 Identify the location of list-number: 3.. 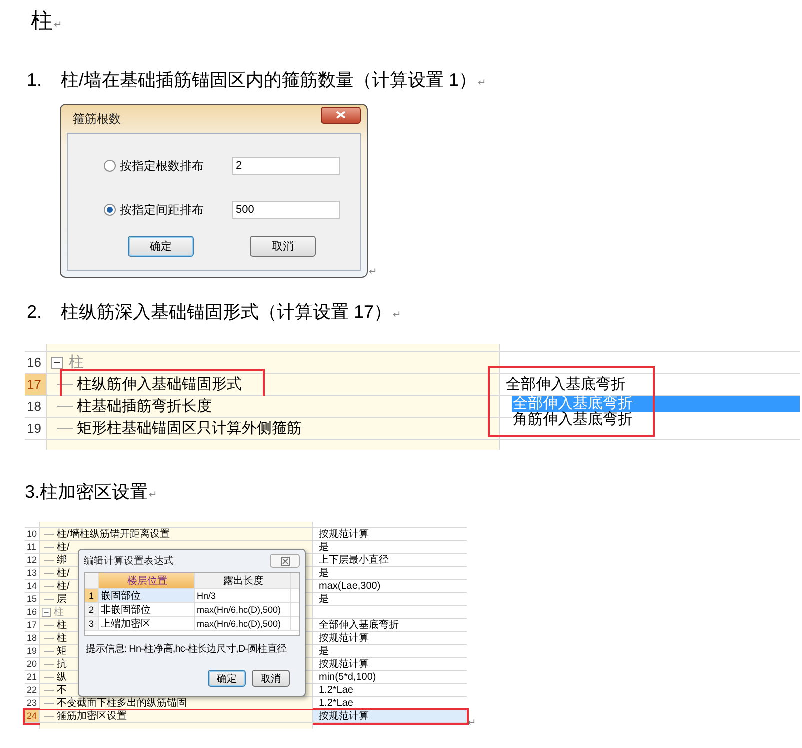
(32, 492).